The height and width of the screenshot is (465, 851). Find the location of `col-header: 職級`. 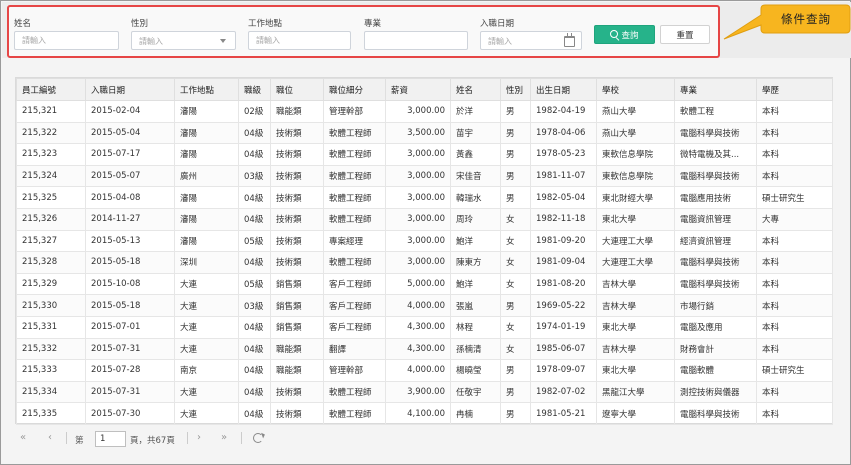

col-header: 職級 is located at coordinates (254, 89).